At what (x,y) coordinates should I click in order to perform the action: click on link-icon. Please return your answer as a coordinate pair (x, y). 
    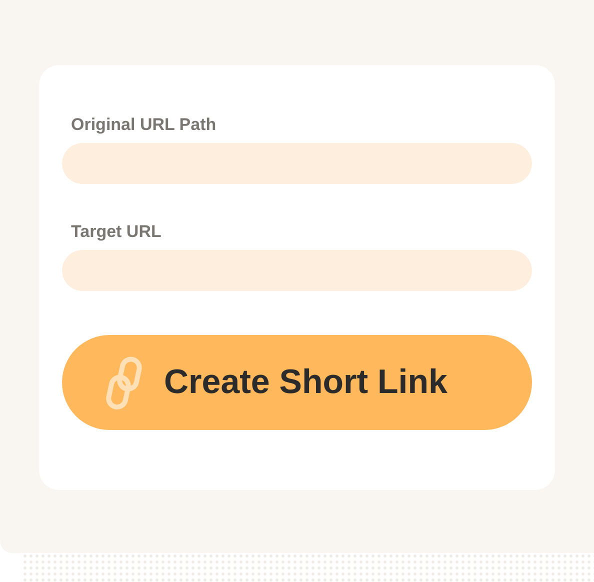
    Looking at the image, I should click on (124, 383).